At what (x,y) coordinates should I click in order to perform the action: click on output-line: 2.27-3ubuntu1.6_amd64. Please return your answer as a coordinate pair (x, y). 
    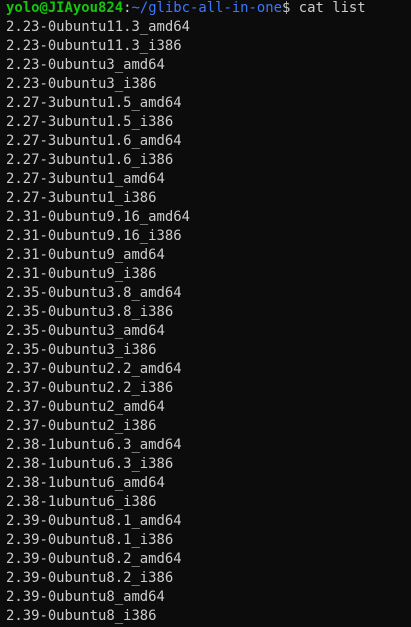
    Looking at the image, I should click on (94, 141).